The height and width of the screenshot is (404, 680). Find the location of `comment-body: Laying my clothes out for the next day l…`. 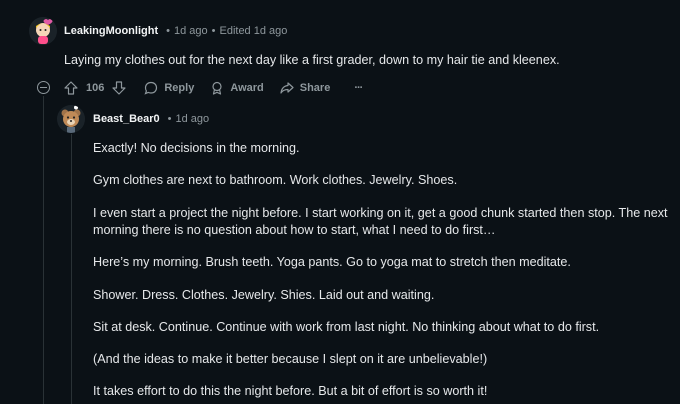

comment-body: Laying my clothes out for the next day l… is located at coordinates (312, 60).